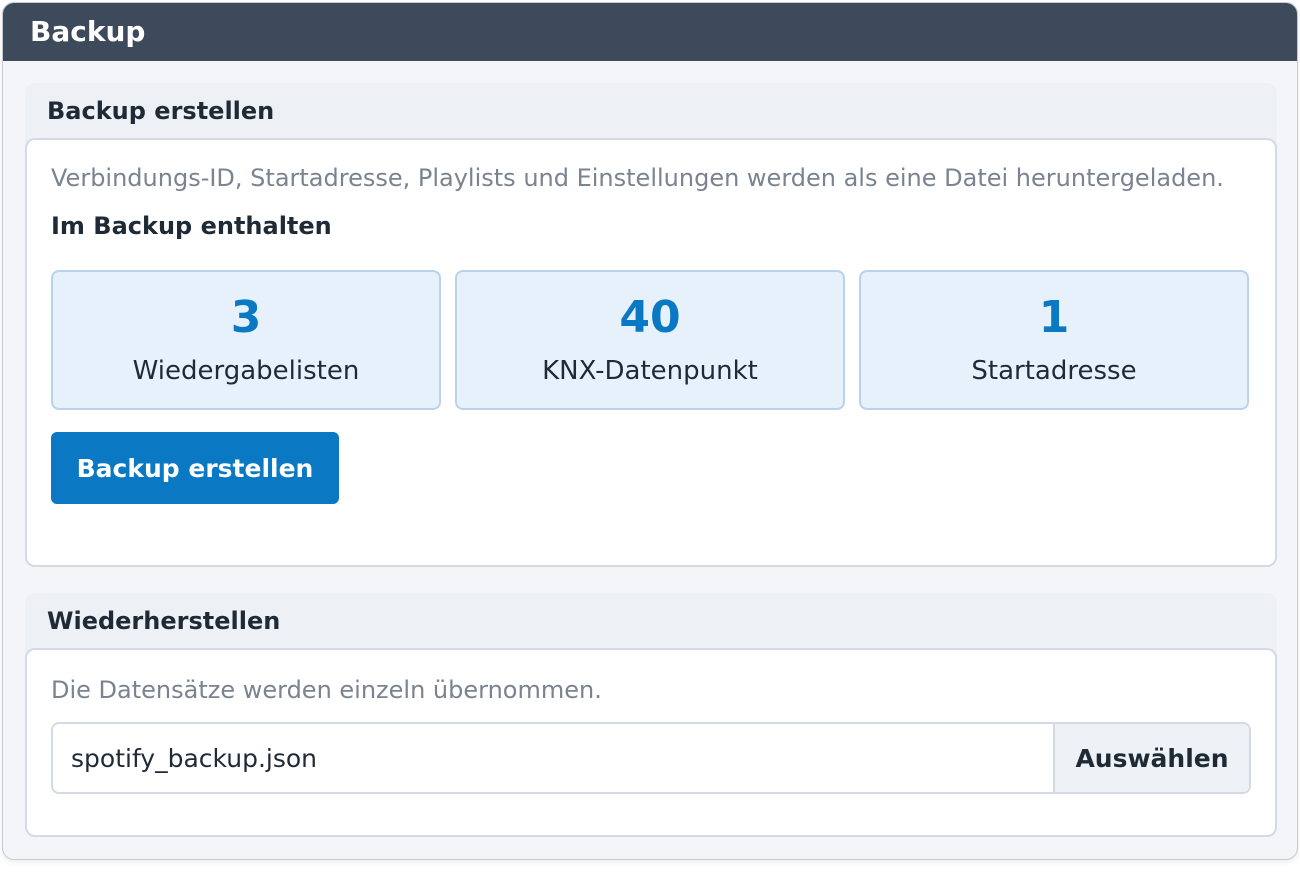  I want to click on file-name-field, so click(553, 758).